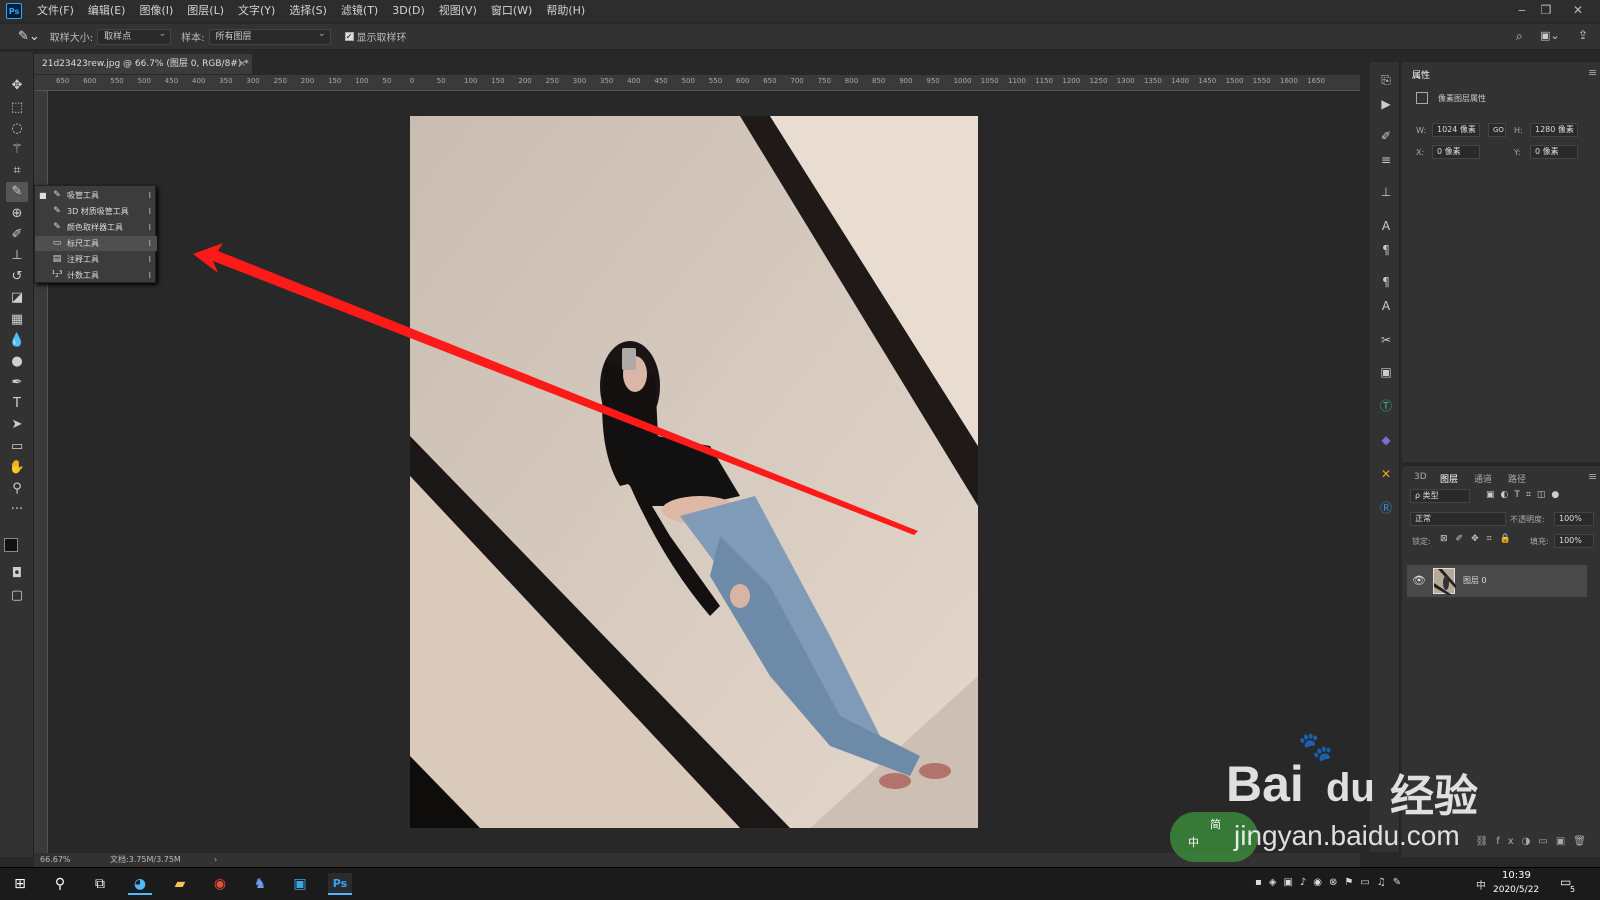  Describe the element at coordinates (17, 341) in the screenshot. I see `blur-tool-icon: 💧` at that location.